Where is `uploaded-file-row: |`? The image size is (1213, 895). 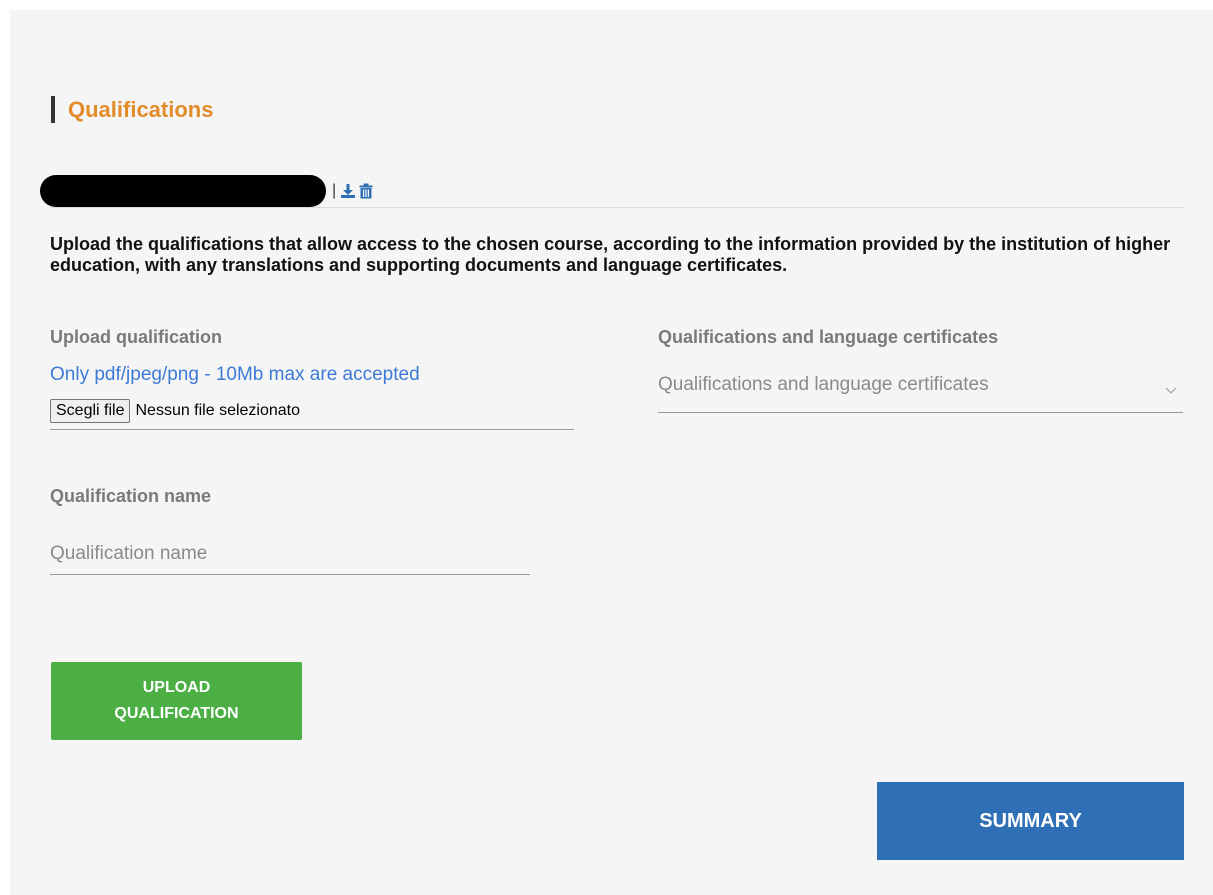 uploaded-file-row: | is located at coordinates (206, 191).